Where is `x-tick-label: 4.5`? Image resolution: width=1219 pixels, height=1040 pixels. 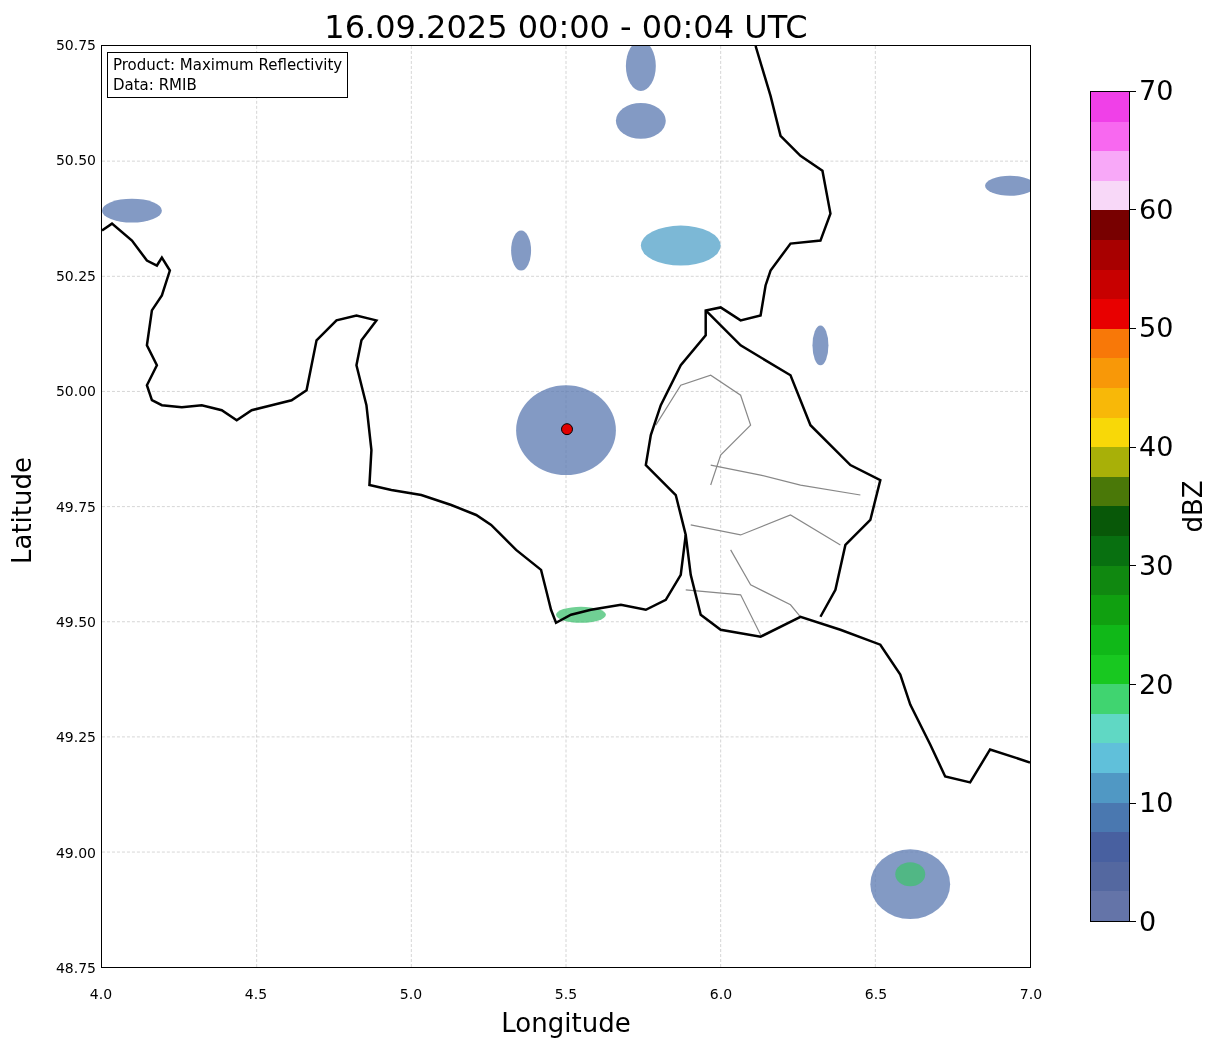 x-tick-label: 4.5 is located at coordinates (256, 994).